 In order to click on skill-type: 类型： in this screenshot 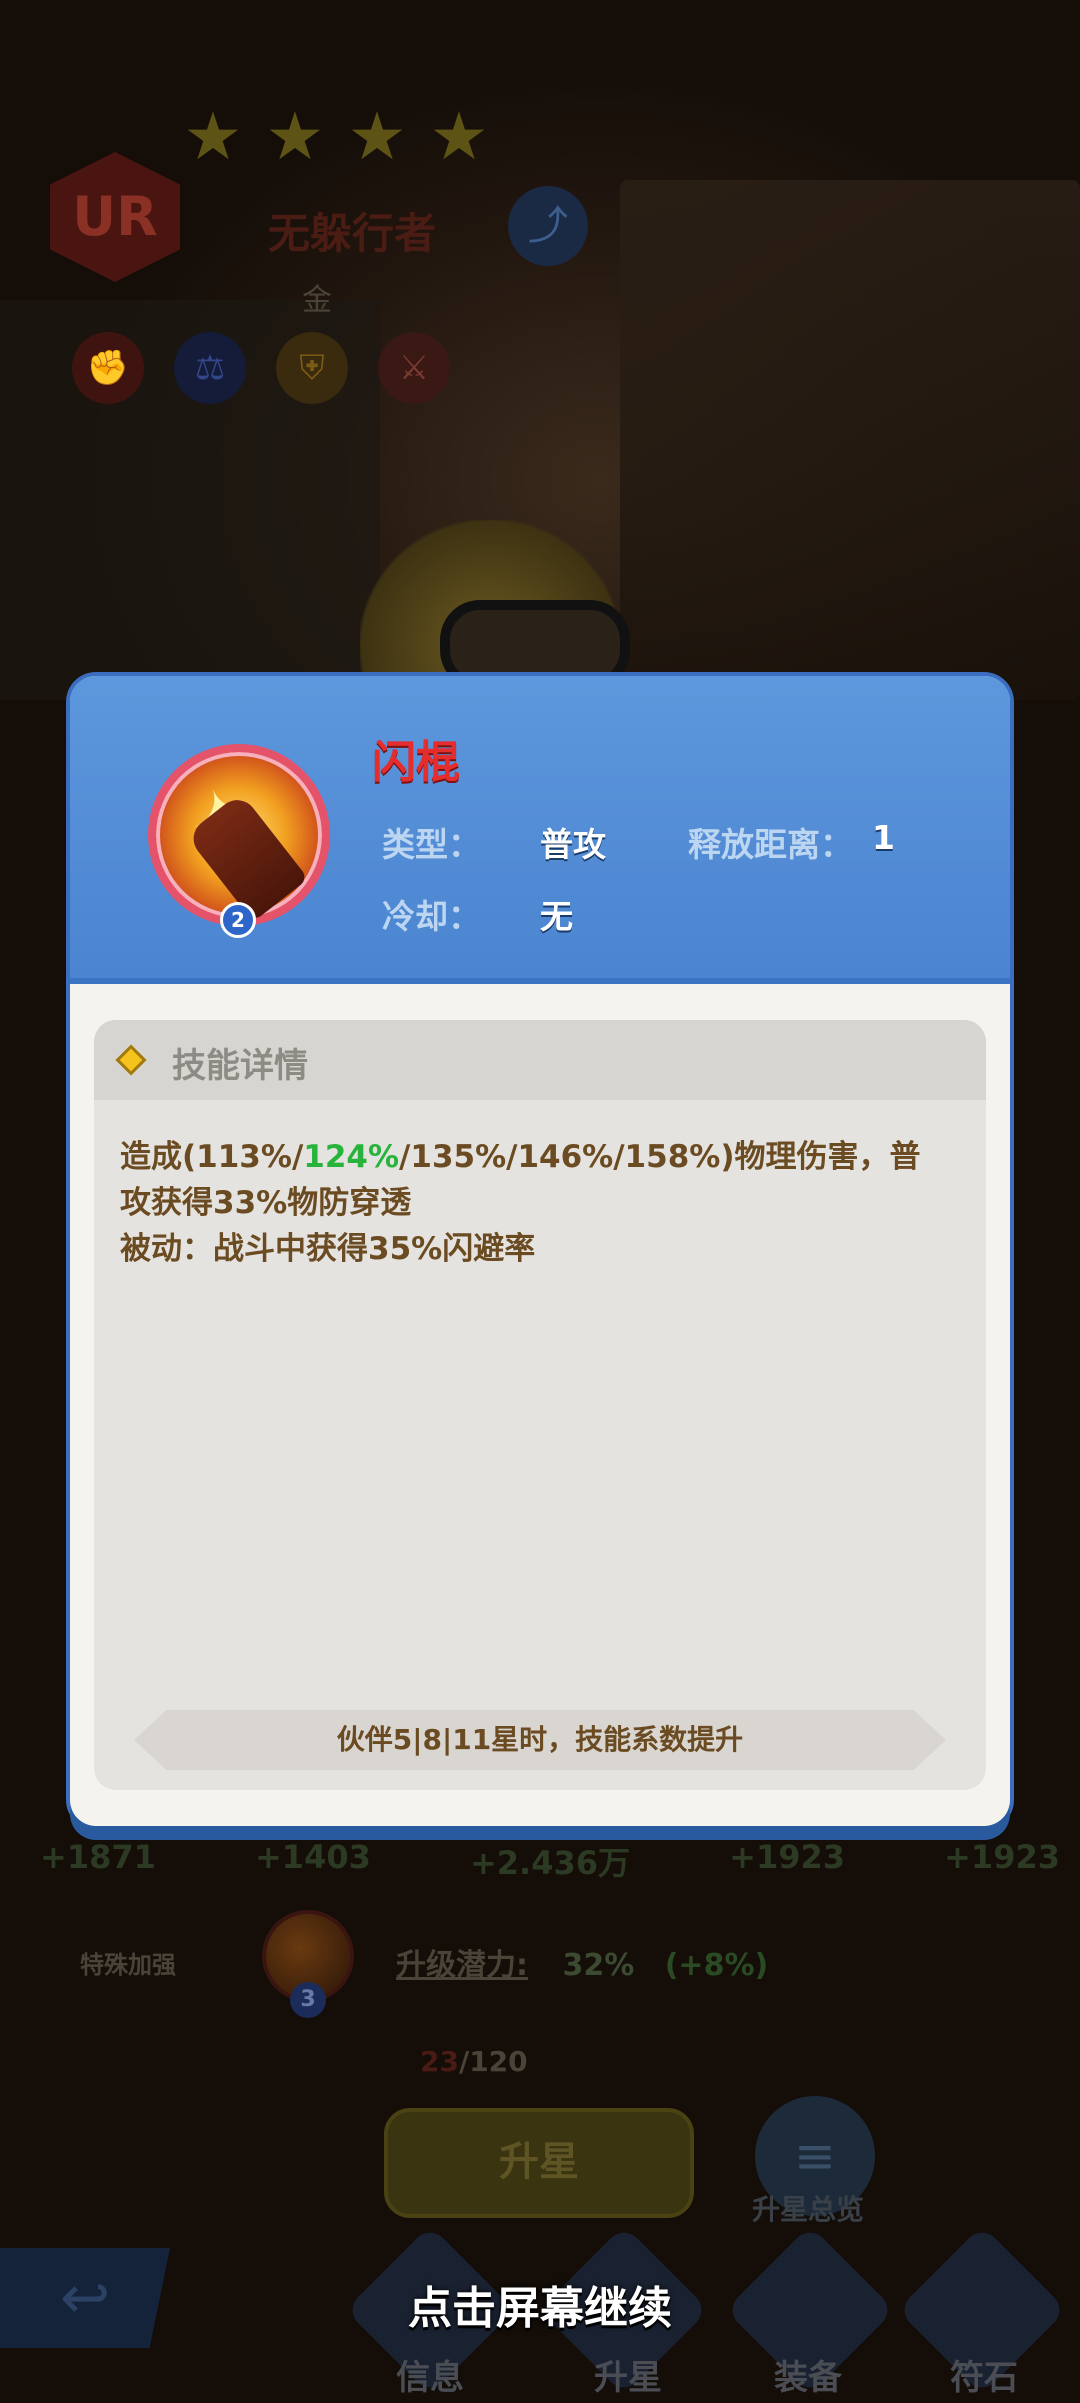, I will do `click(431, 842)`.